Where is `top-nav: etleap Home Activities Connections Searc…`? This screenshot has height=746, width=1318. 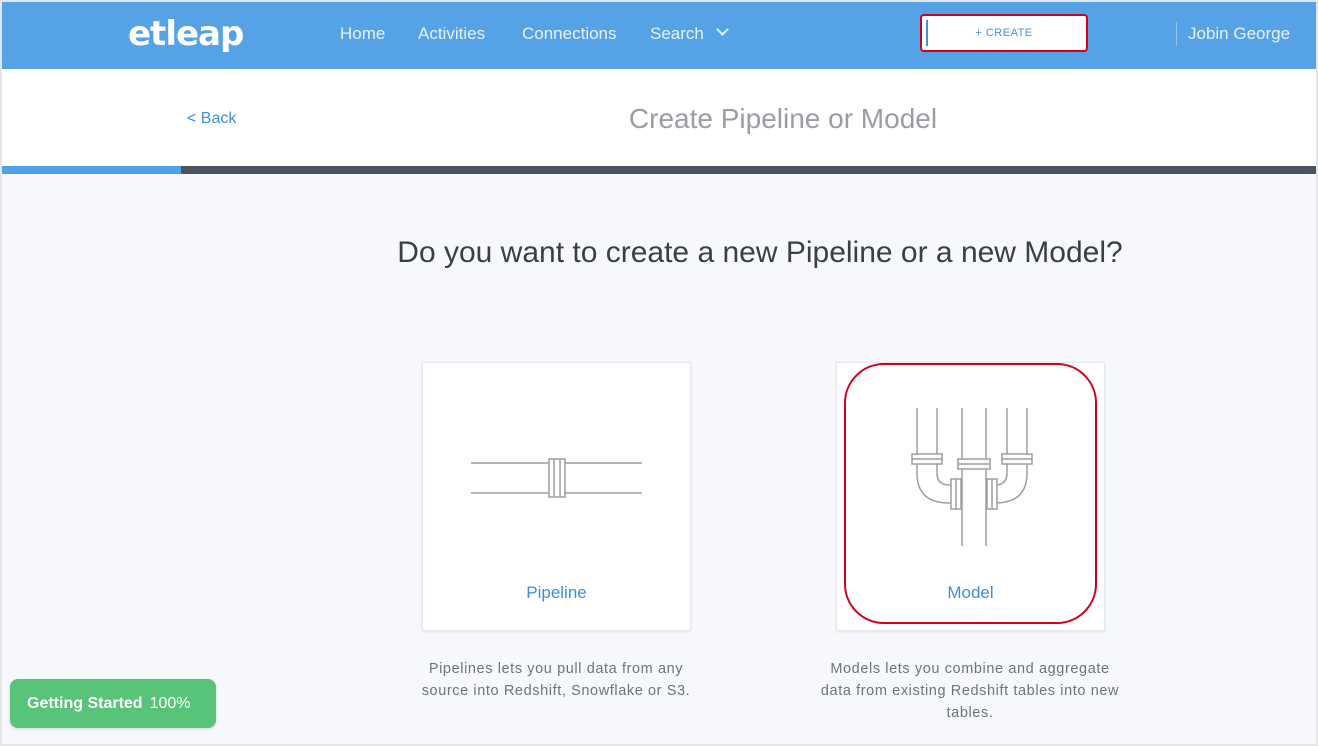
top-nav: etleap Home Activities Connections Searc… is located at coordinates (659, 35).